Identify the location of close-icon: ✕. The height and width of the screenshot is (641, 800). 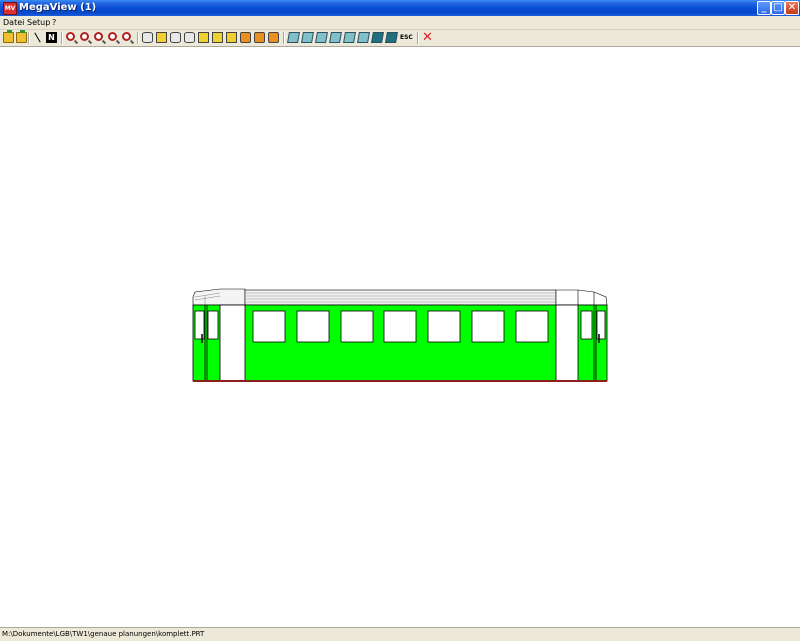
(792, 7).